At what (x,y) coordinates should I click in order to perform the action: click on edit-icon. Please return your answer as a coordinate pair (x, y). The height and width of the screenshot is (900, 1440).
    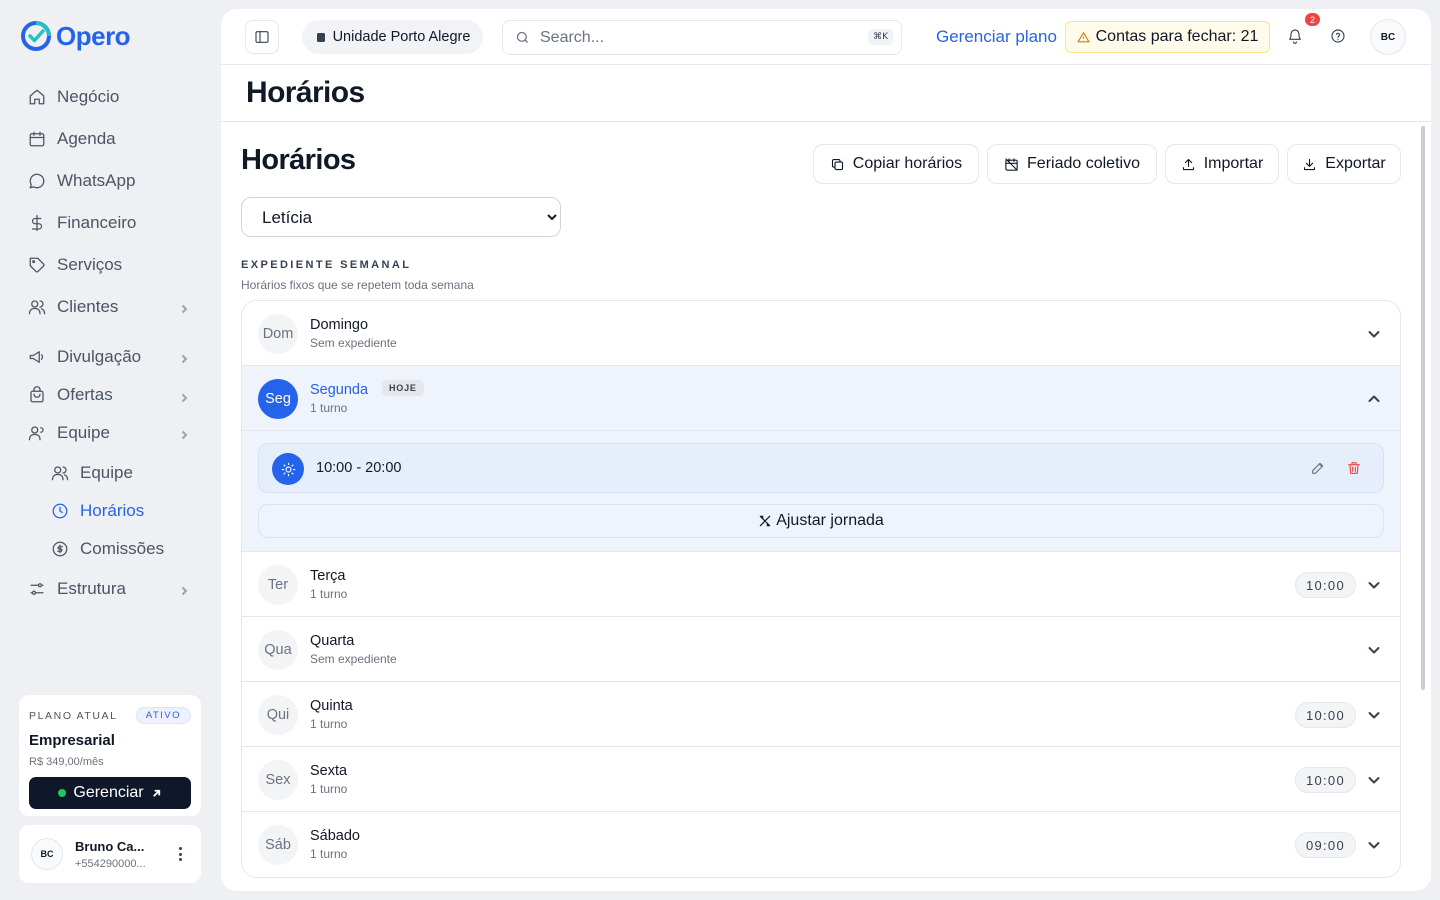
    Looking at the image, I should click on (1318, 468).